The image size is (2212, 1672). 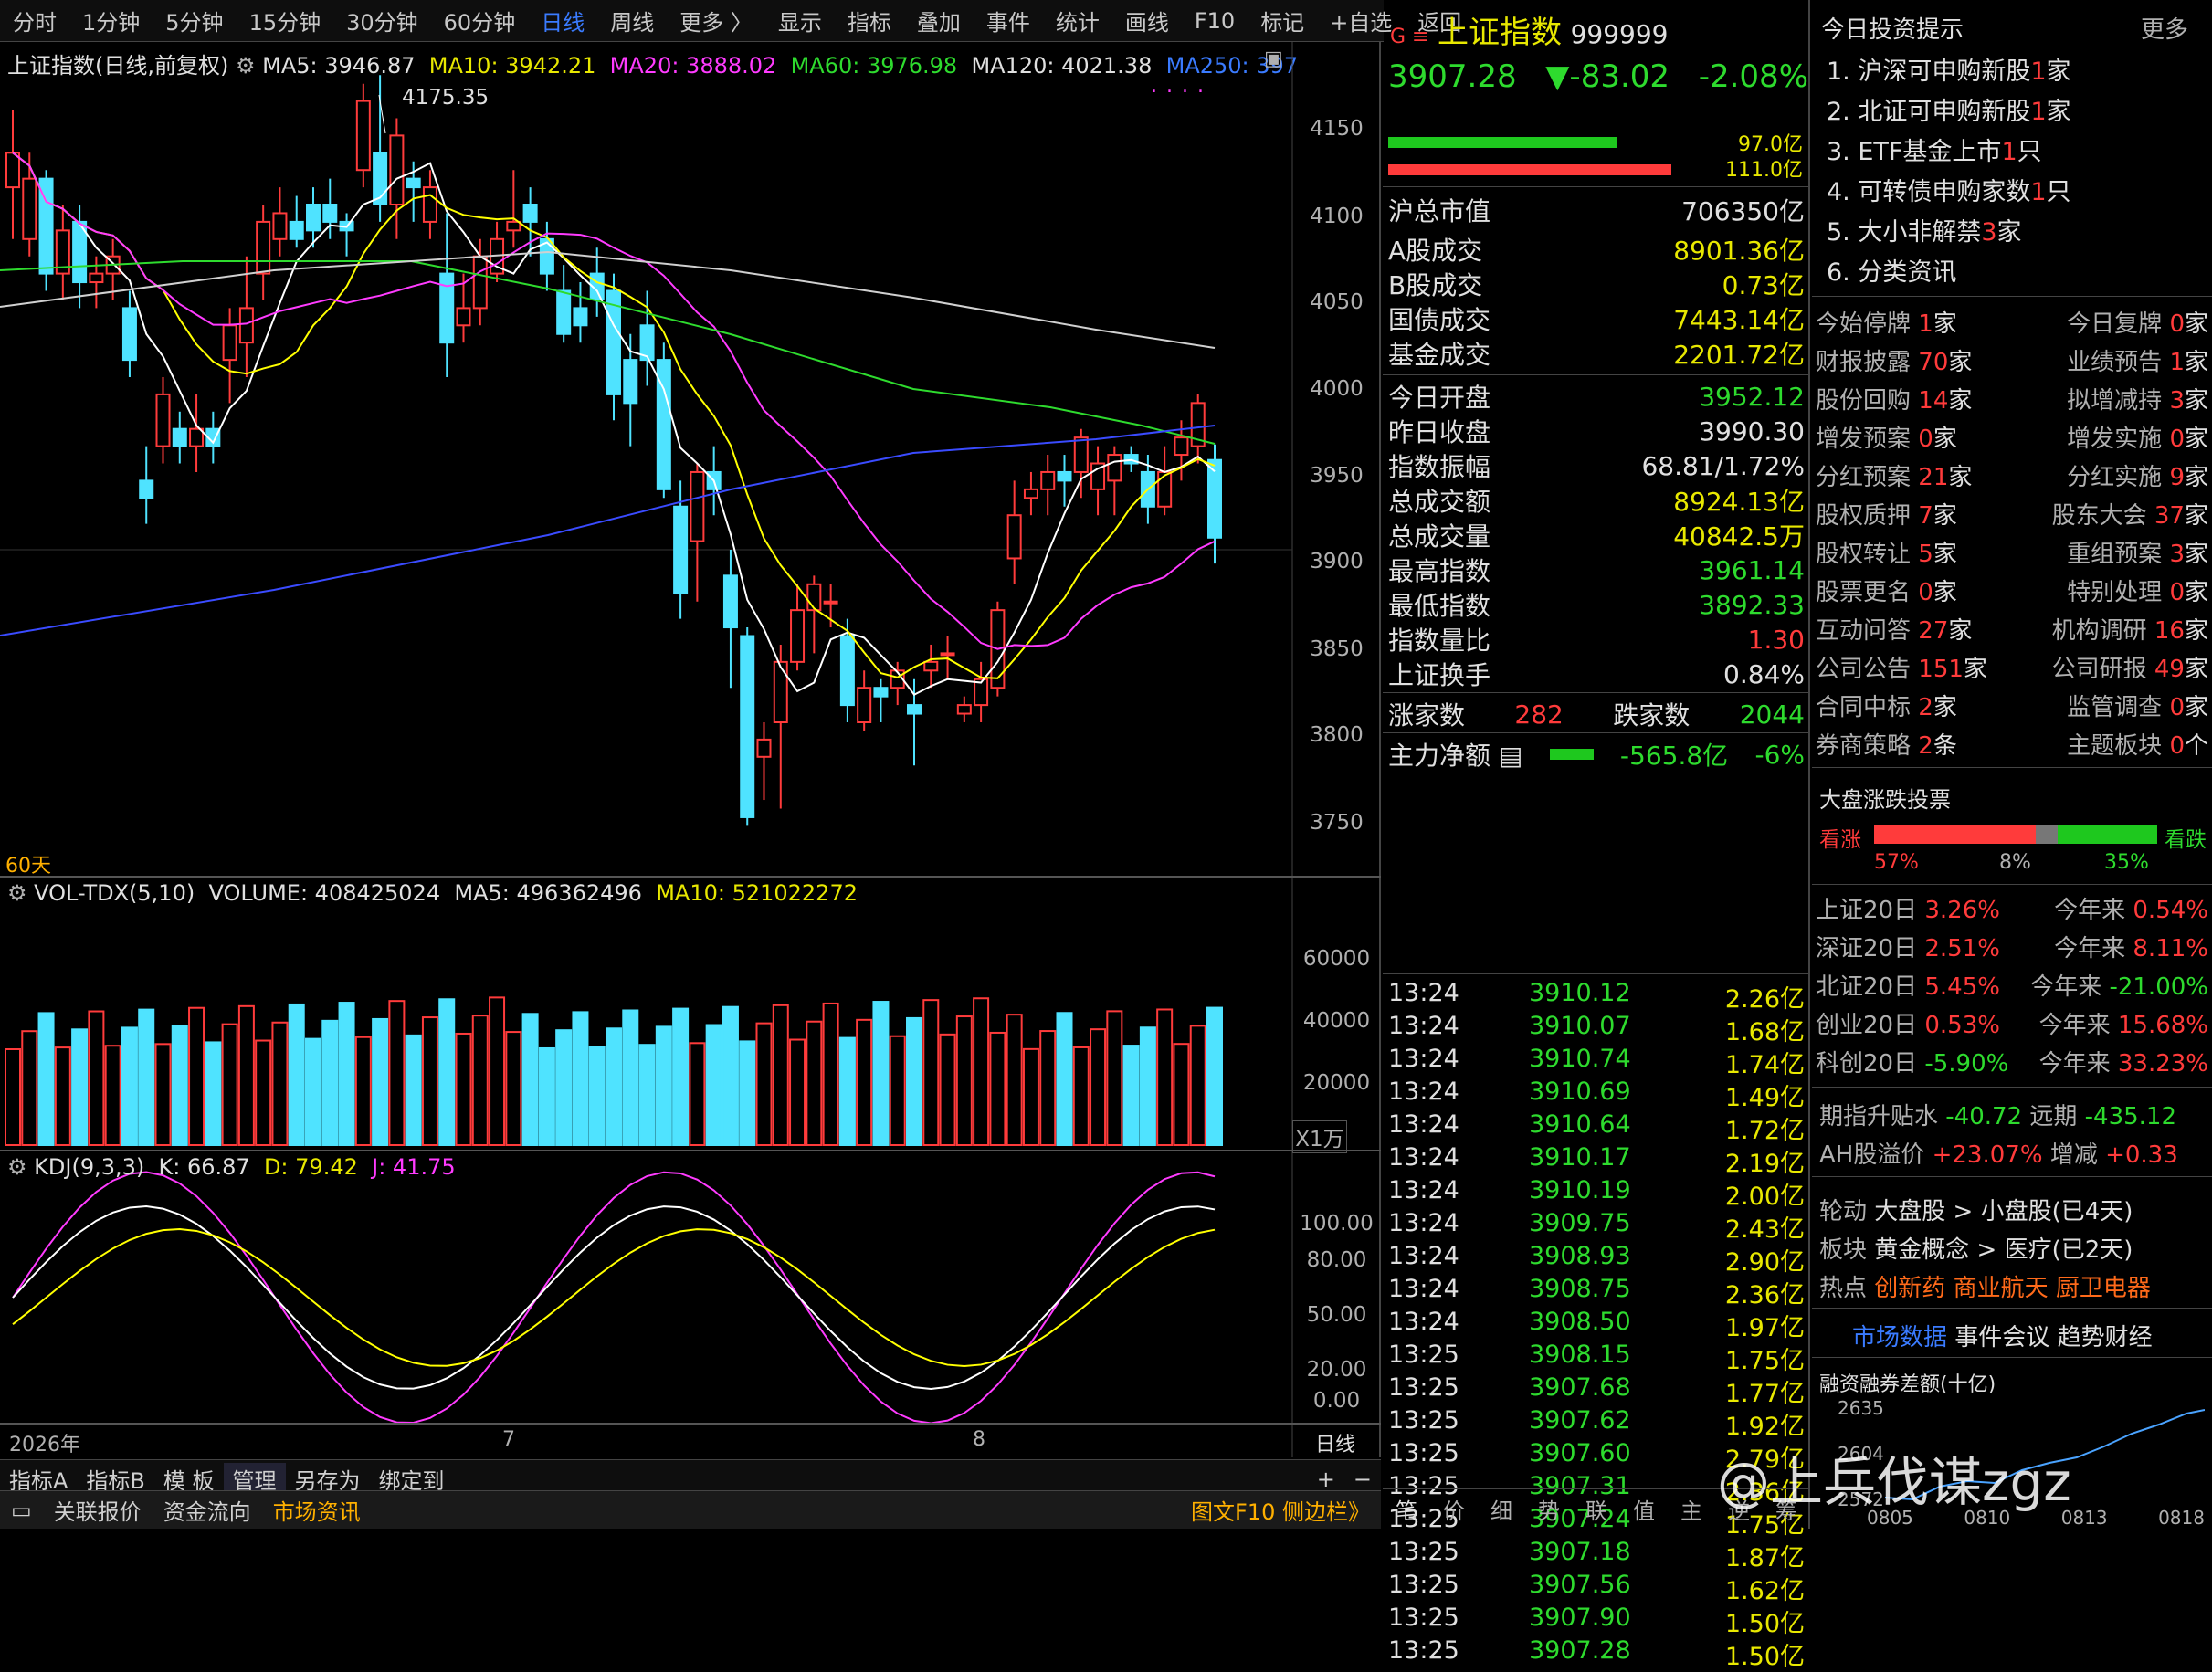 What do you see at coordinates (480, 21) in the screenshot?
I see `tab-60min: 60分钟` at bounding box center [480, 21].